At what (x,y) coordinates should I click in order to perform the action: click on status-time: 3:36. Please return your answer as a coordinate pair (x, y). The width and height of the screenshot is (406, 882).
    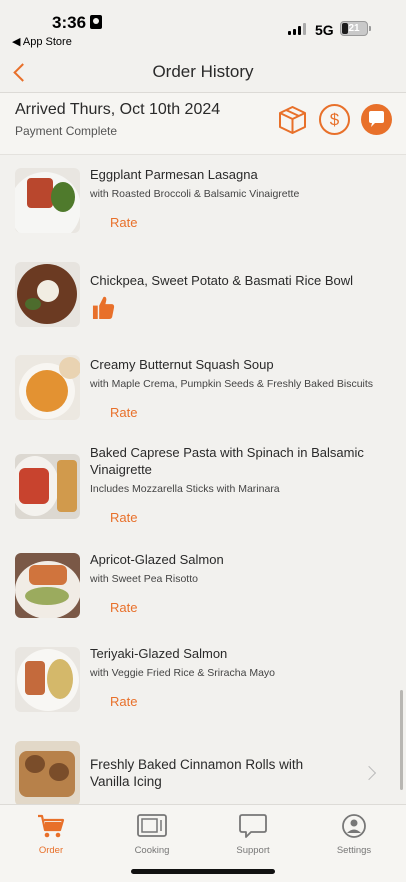
    Looking at the image, I should click on (69, 22).